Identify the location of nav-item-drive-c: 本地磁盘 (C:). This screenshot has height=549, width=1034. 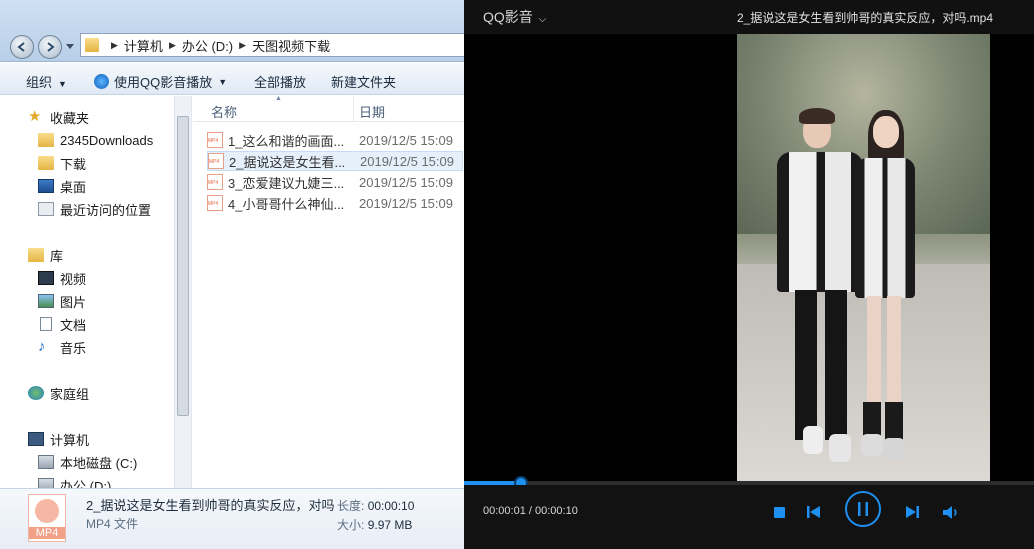
(87, 462).